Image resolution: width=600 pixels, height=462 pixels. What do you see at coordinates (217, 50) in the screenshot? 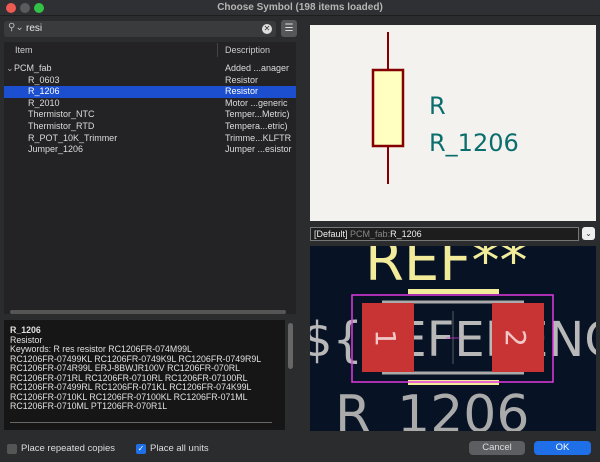
I see `column-divider` at bounding box center [217, 50].